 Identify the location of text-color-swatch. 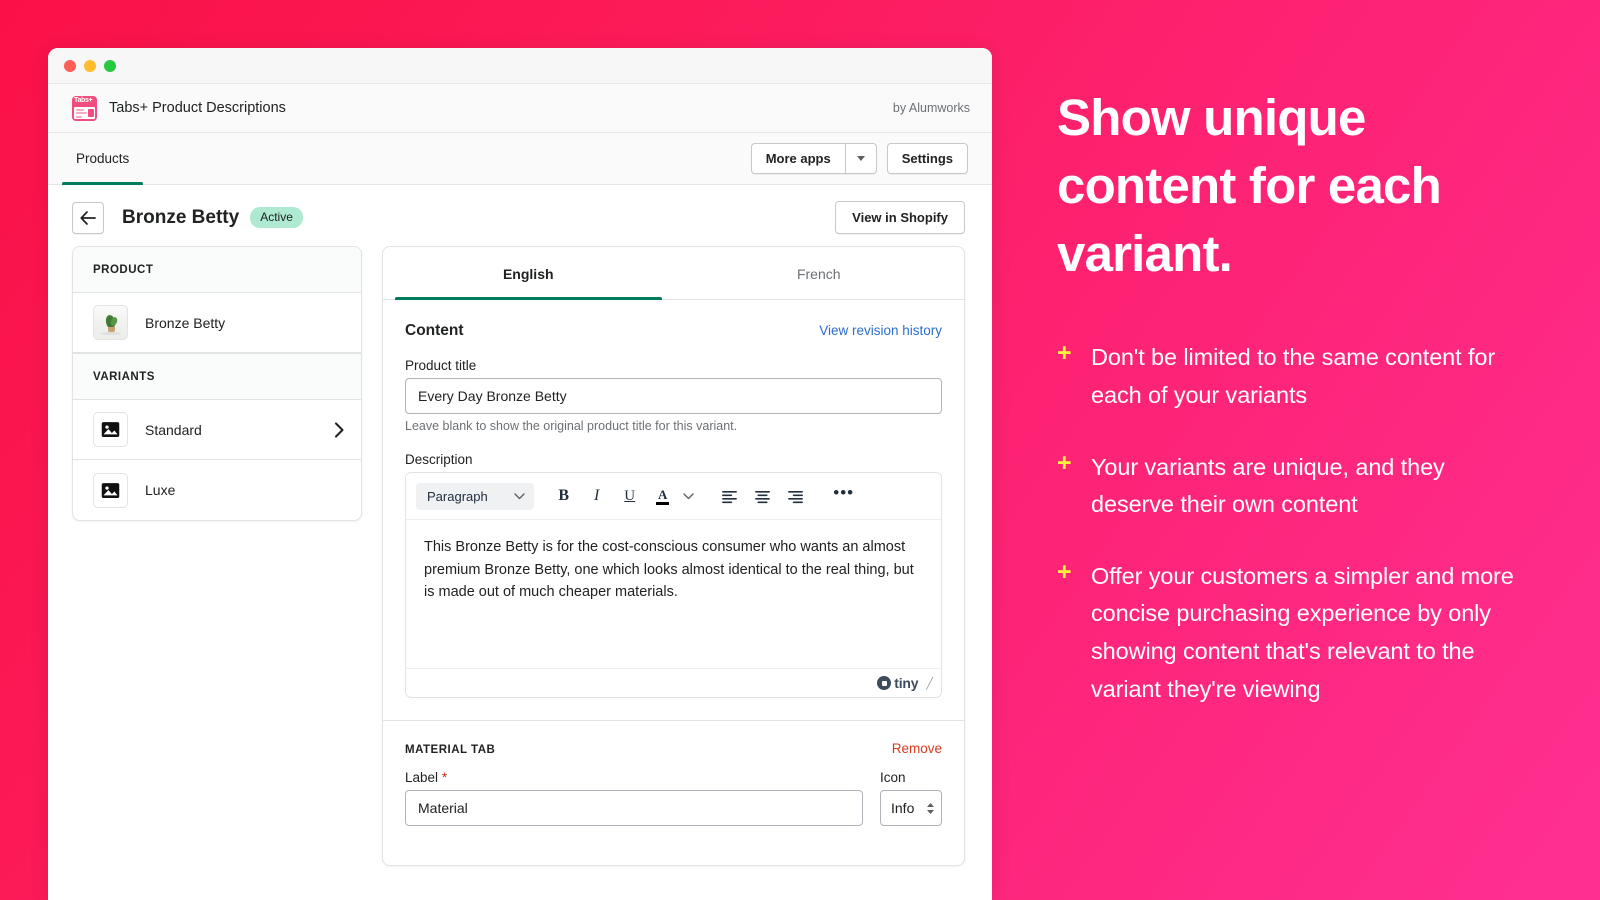
(663, 503).